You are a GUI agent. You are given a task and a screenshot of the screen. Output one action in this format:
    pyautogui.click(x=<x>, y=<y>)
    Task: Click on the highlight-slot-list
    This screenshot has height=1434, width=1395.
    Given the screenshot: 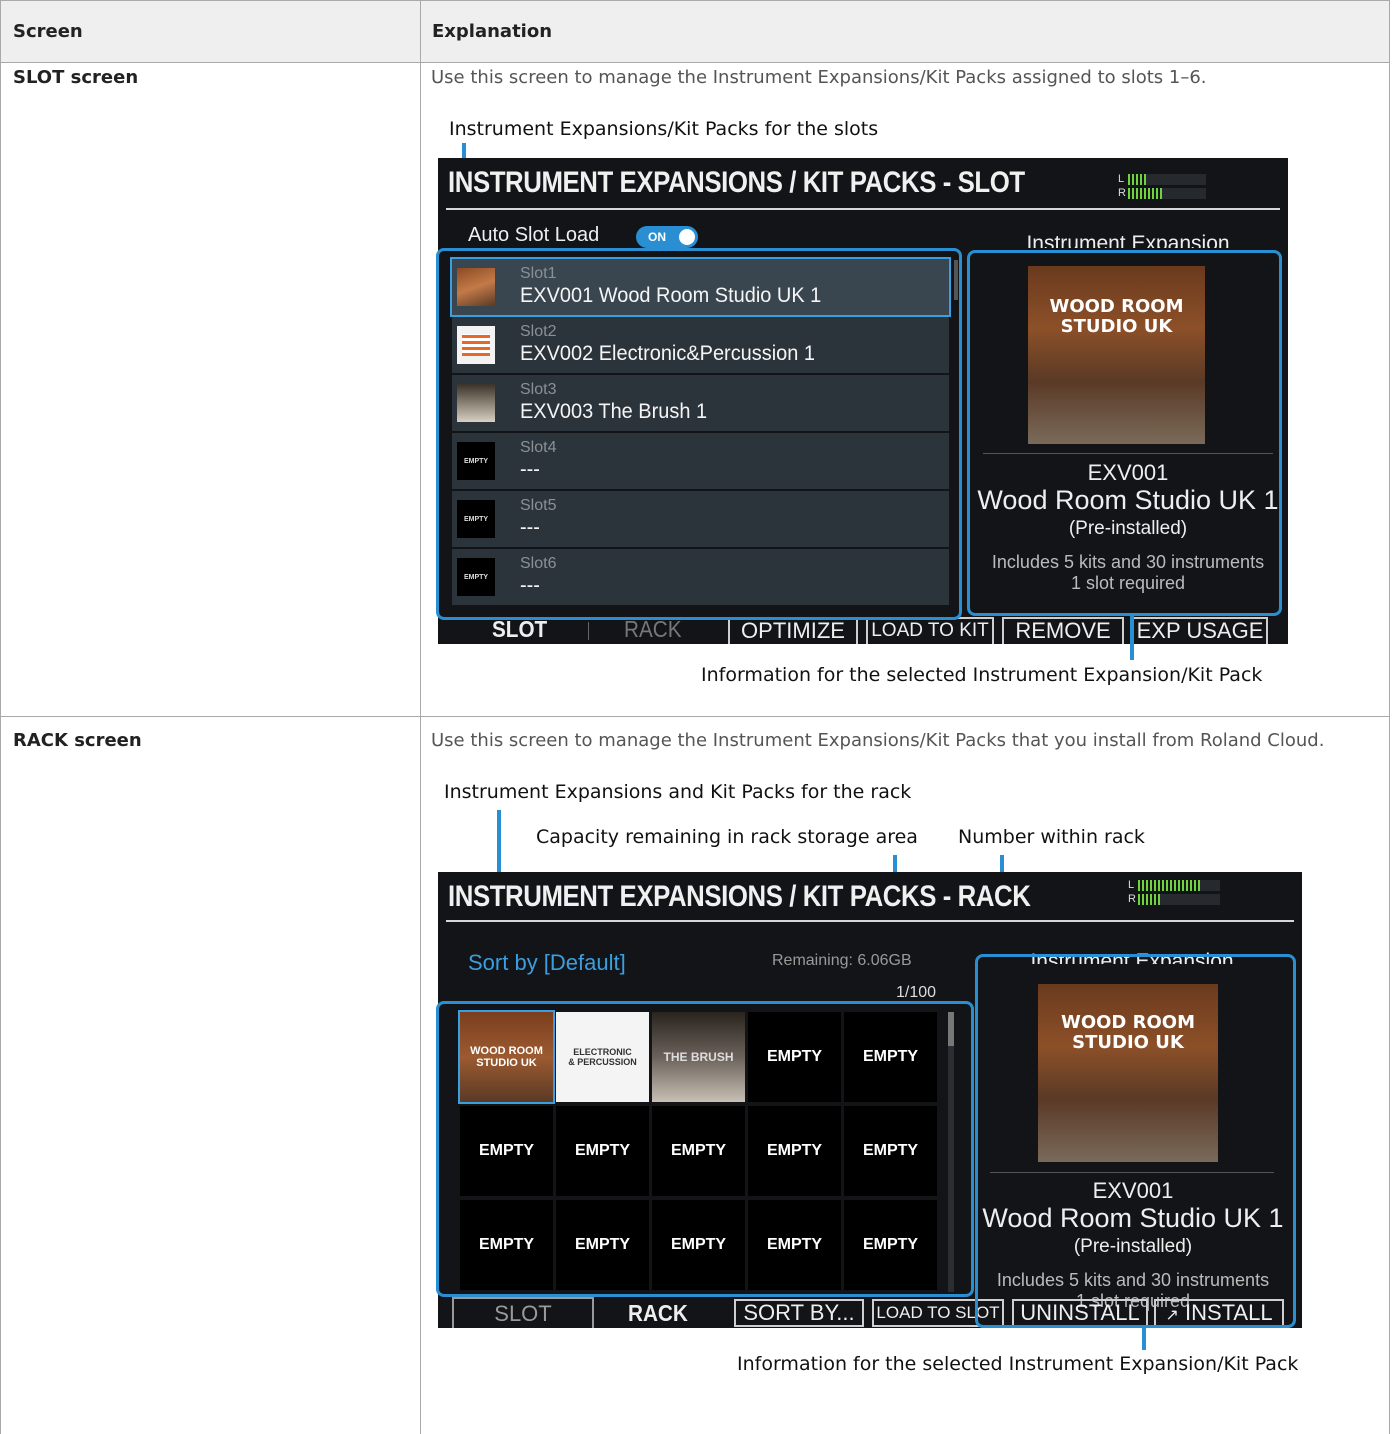 What is the action you would take?
    pyautogui.click(x=699, y=434)
    